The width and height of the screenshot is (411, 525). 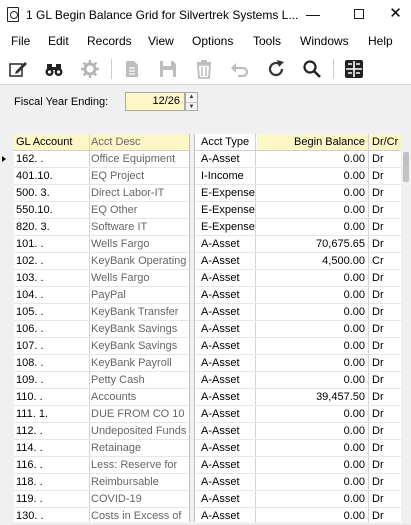 I want to click on cell-gl-account: 118. ., so click(x=52, y=482).